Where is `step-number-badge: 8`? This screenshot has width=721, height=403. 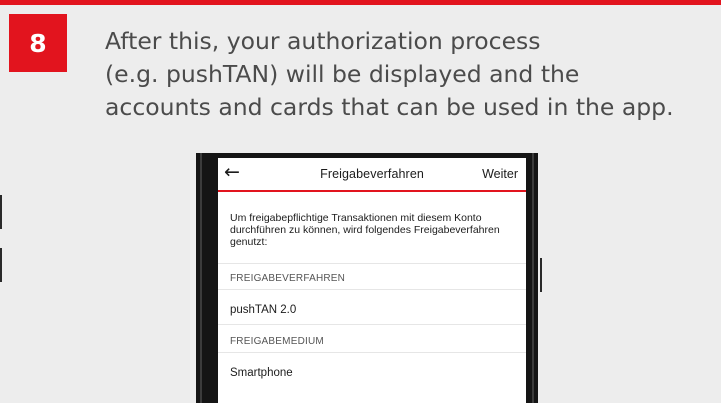
step-number-badge: 8 is located at coordinates (38, 43).